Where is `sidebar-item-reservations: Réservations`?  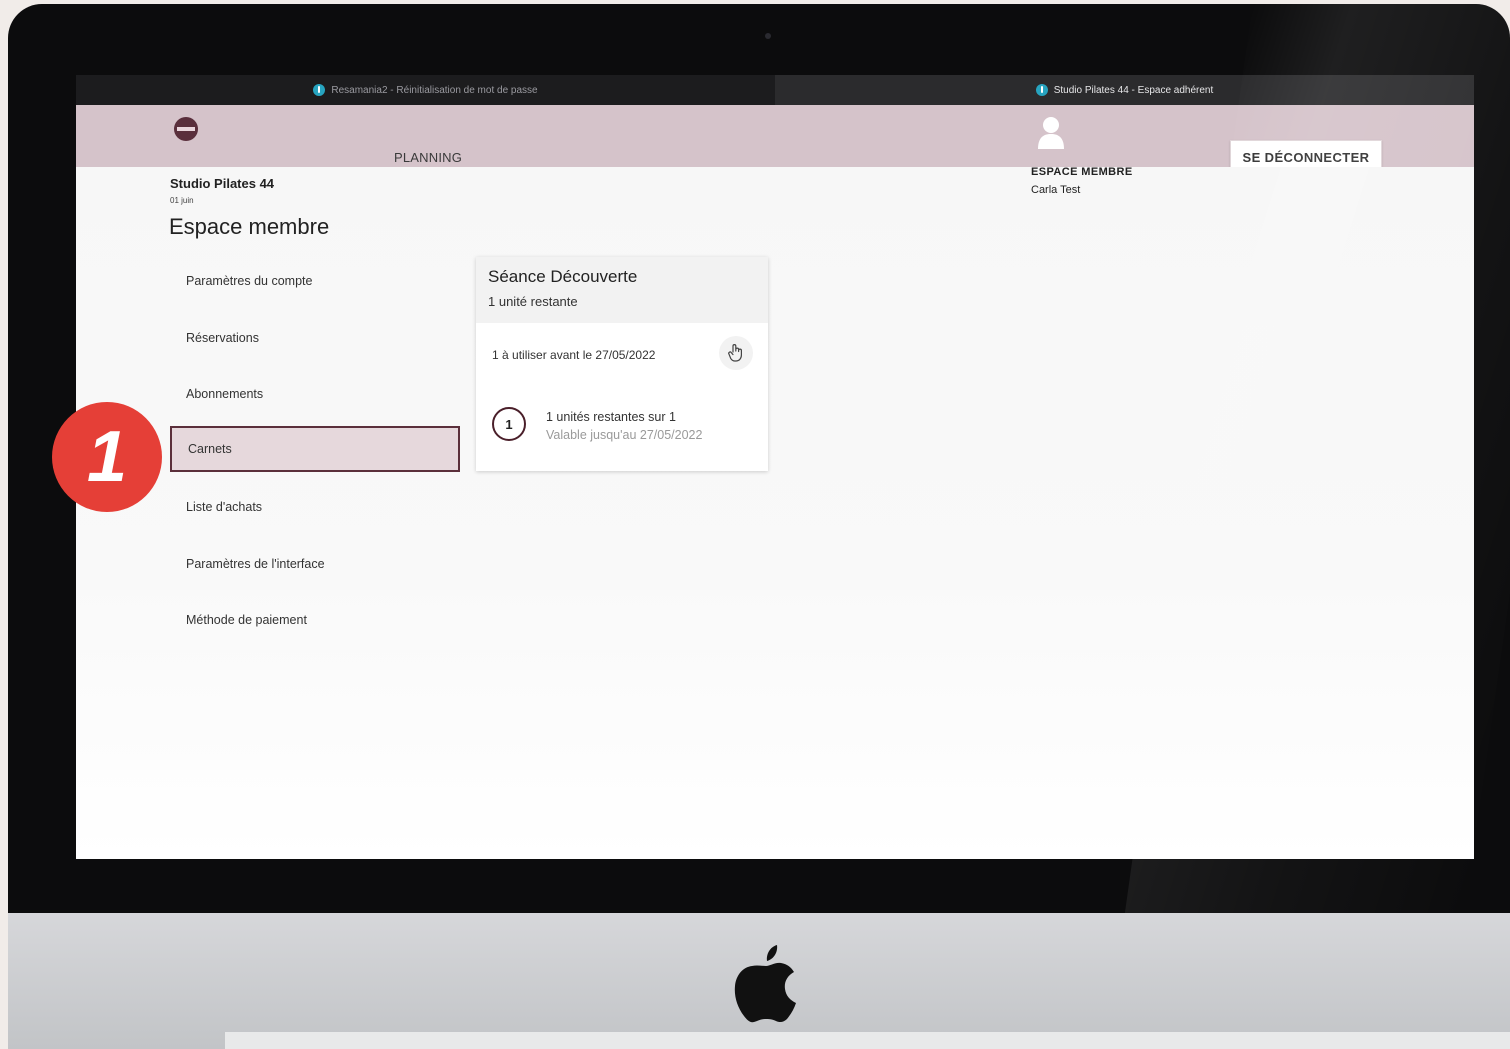 sidebar-item-reservations: Réservations is located at coordinates (315, 338).